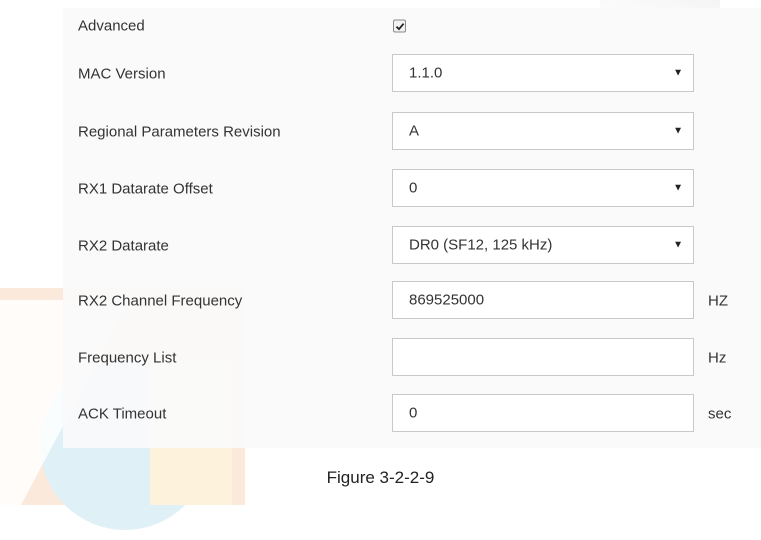 The width and height of the screenshot is (761, 540). Describe the element at coordinates (543, 413) in the screenshot. I see `ack-timeout-input: 0` at that location.